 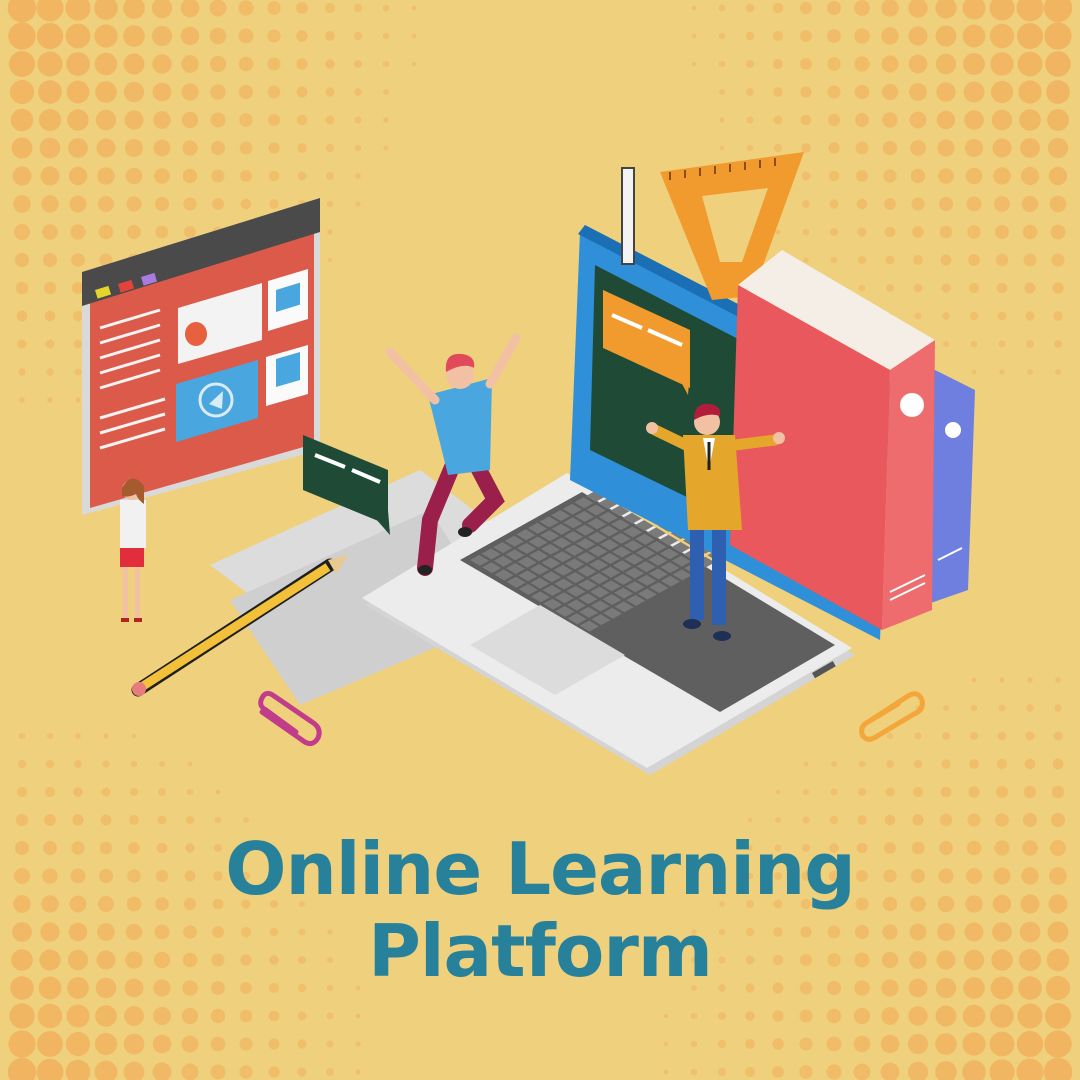 I want to click on paperclip-icon, so click(x=290, y=718).